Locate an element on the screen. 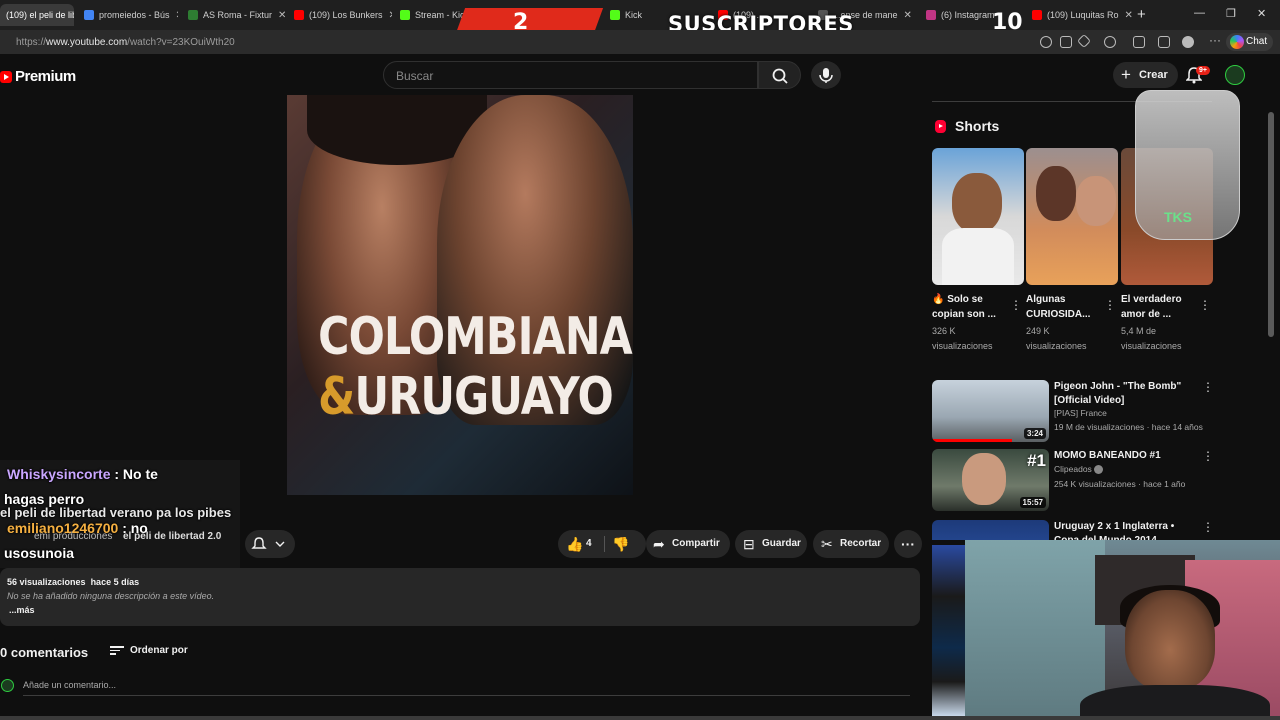 This screenshot has height=720, width=1280. youtube-favicon-icon is located at coordinates (299, 15).